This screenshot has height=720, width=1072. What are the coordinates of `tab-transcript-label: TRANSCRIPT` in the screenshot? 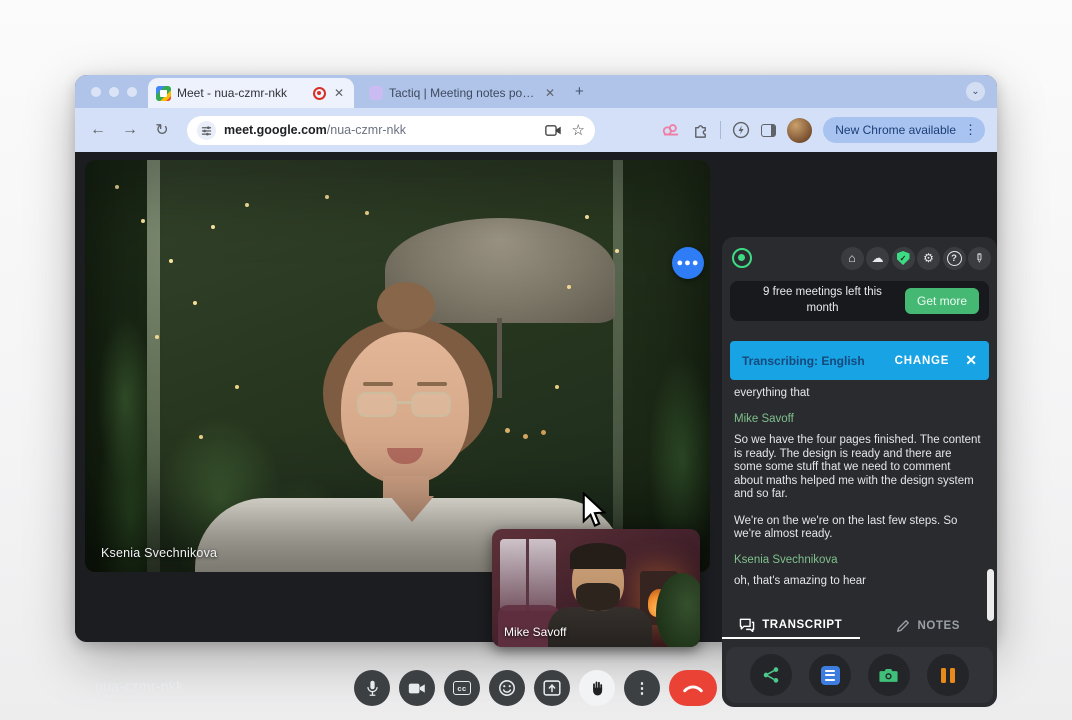 It's located at (802, 625).